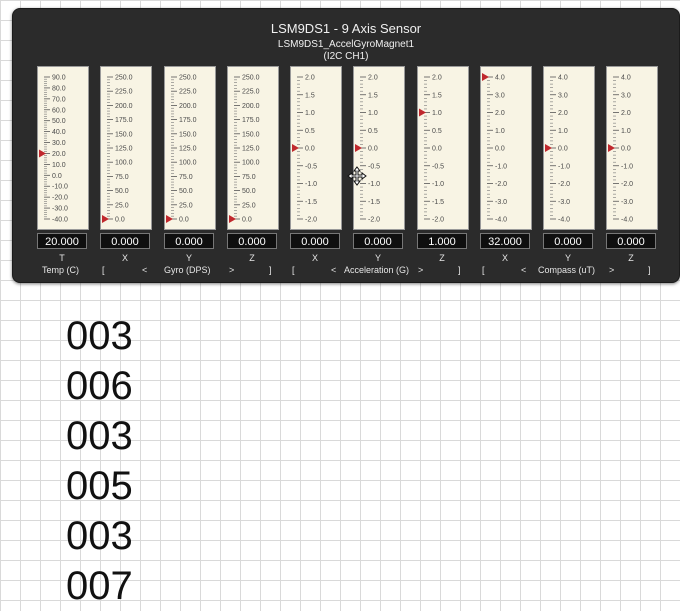 The image size is (680, 611). Describe the element at coordinates (357, 176) in the screenshot. I see `move-cursor-icon` at that location.